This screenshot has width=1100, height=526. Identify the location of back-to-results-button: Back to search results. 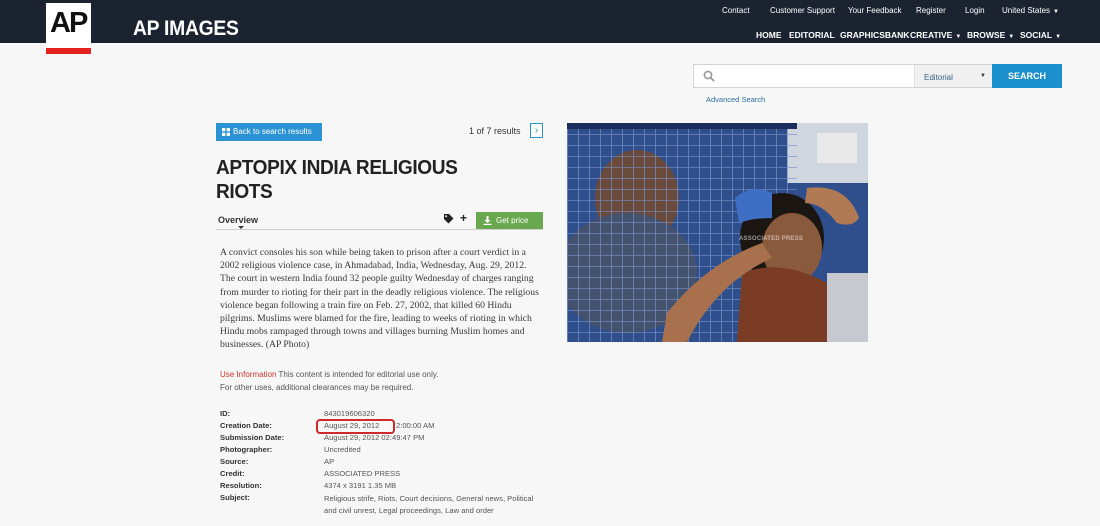
(269, 132).